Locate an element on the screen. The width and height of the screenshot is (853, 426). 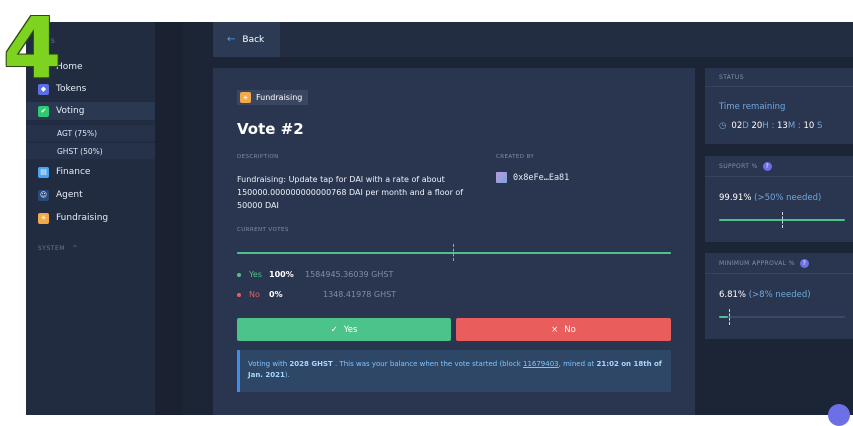
sidebar-gutter is located at coordinates (169, 218).